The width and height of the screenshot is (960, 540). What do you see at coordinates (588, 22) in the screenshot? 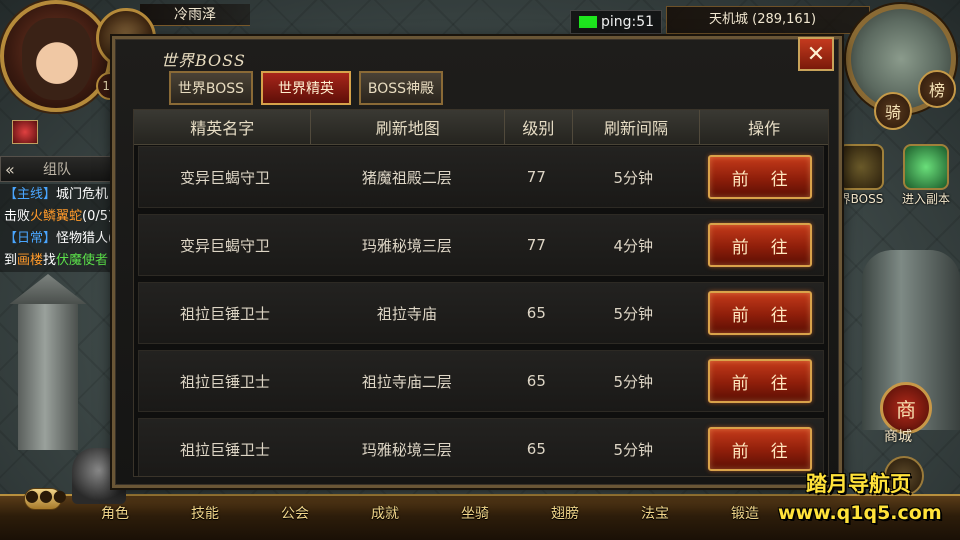
I see `signal-icon` at bounding box center [588, 22].